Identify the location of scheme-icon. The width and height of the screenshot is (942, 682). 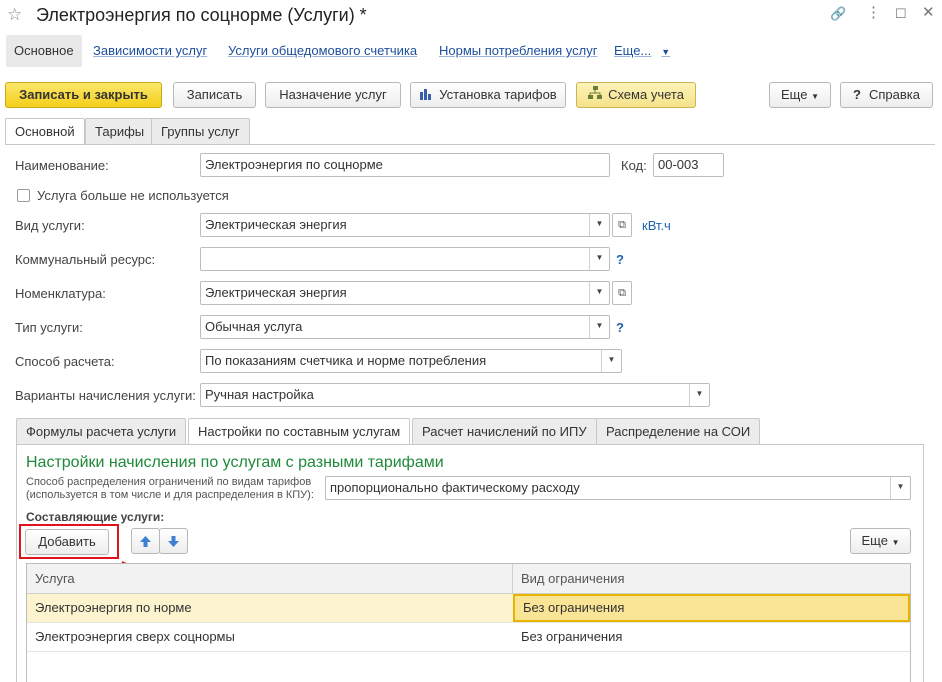
(595, 96).